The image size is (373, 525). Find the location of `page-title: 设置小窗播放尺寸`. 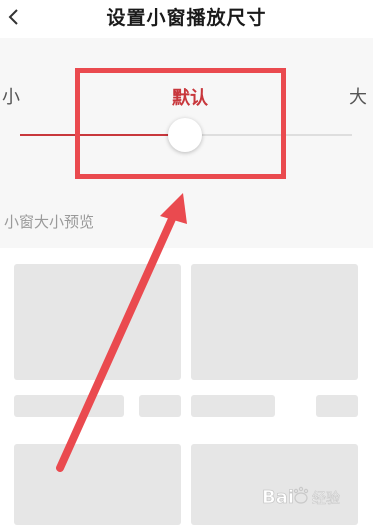

page-title: 设置小窗播放尺寸 is located at coordinates (186, 18).